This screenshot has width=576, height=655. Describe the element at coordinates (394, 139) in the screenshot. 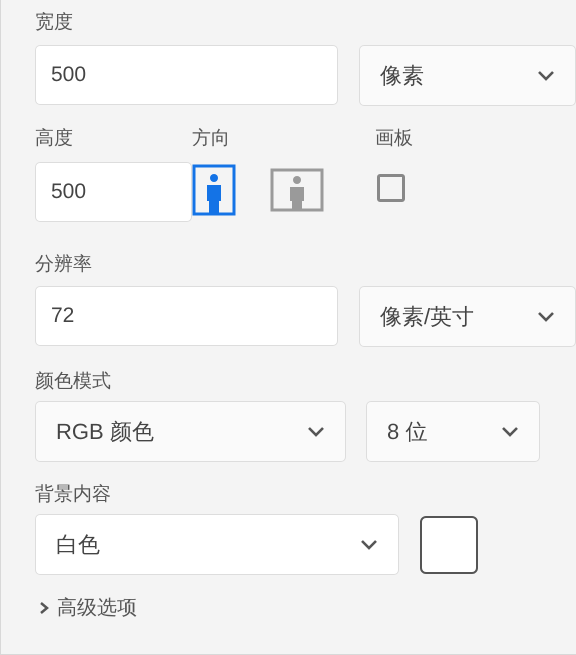

I see `field-label: 画板` at that location.